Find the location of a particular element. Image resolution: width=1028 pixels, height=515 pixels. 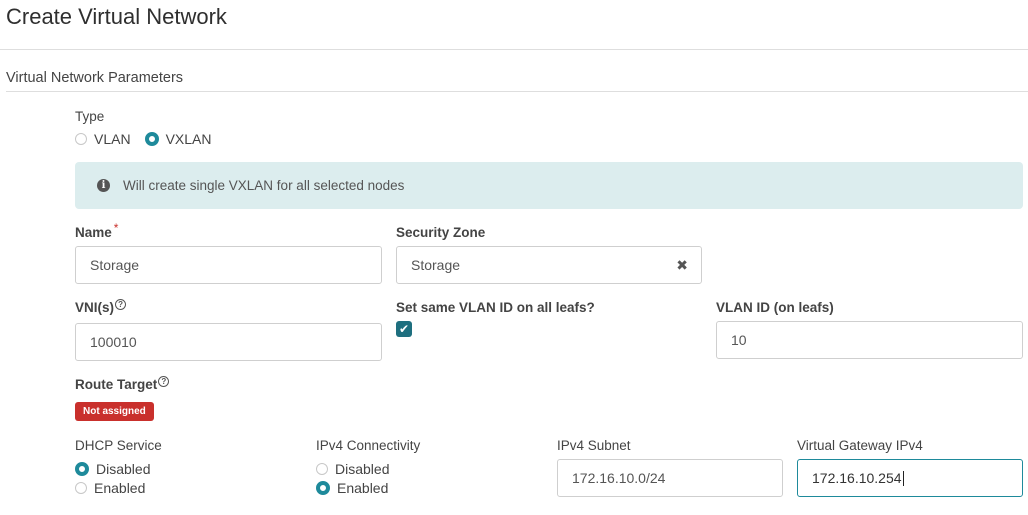

vlan-id-input: 10 is located at coordinates (869, 340).